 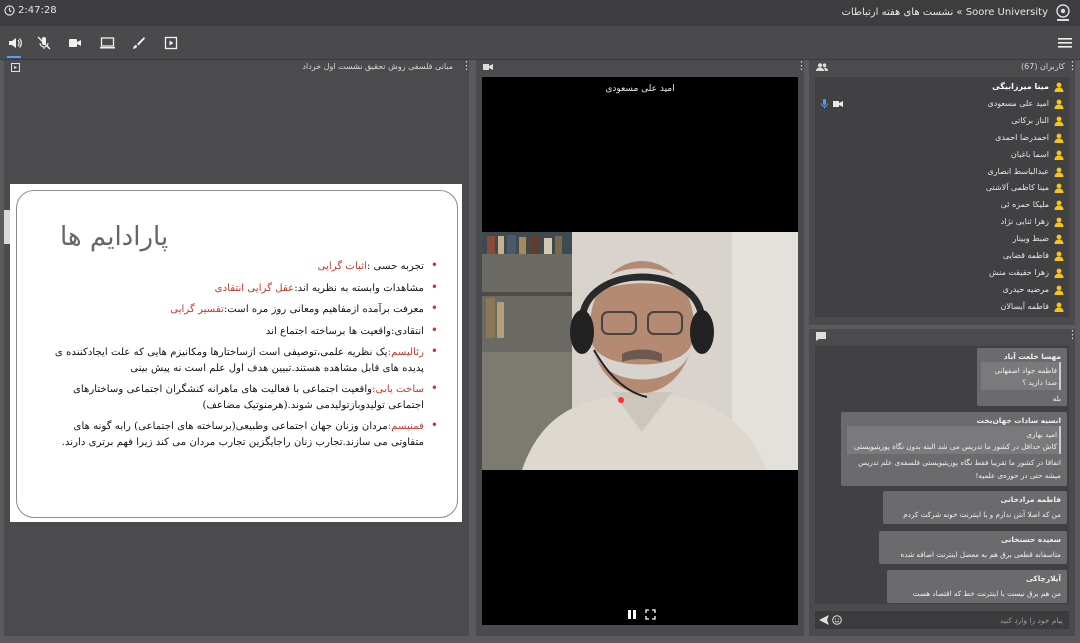 What do you see at coordinates (1024, 222) in the screenshot?
I see `user-name: زهرا ثنایی نژاد` at bounding box center [1024, 222].